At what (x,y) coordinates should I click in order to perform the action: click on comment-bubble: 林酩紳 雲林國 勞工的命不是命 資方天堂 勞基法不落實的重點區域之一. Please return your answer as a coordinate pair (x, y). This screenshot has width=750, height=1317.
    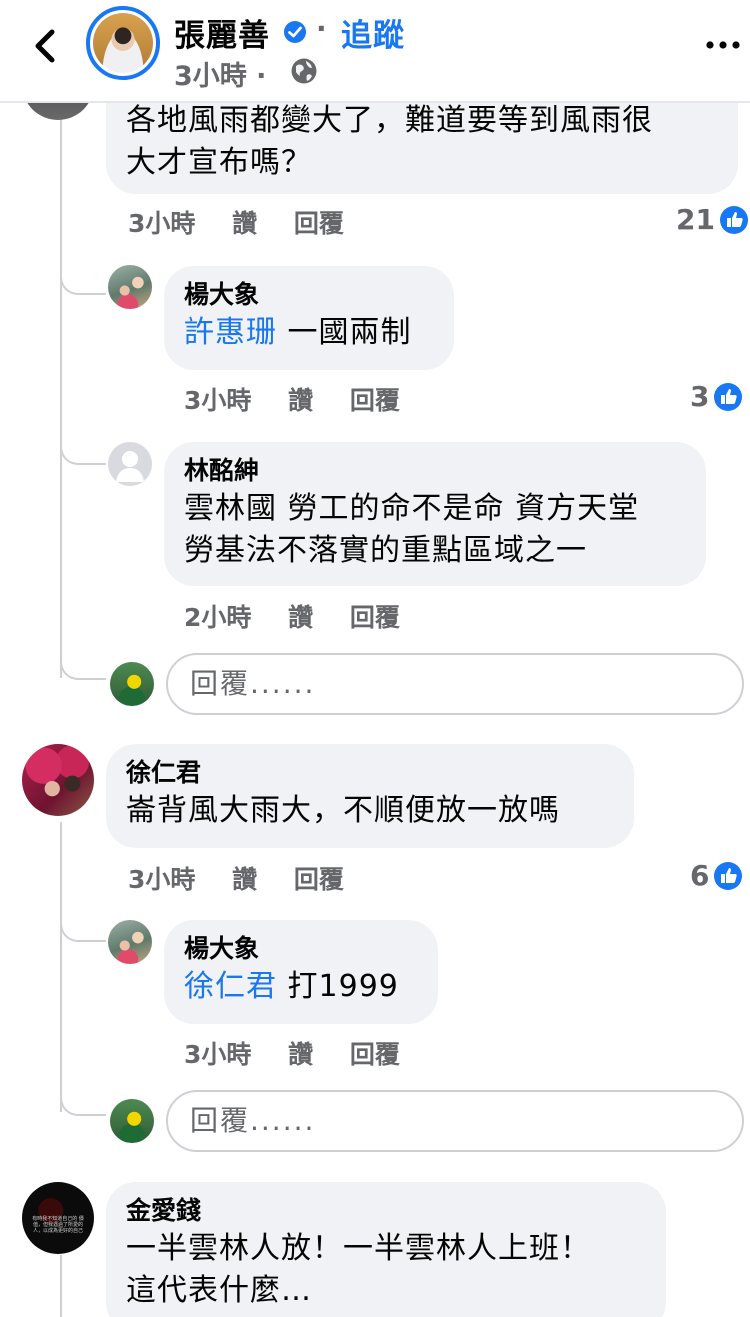
    Looking at the image, I should click on (435, 514).